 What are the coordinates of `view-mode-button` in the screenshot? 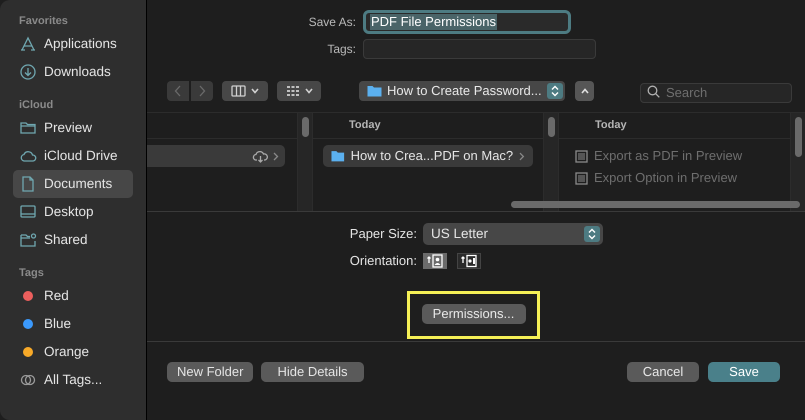 It's located at (245, 91).